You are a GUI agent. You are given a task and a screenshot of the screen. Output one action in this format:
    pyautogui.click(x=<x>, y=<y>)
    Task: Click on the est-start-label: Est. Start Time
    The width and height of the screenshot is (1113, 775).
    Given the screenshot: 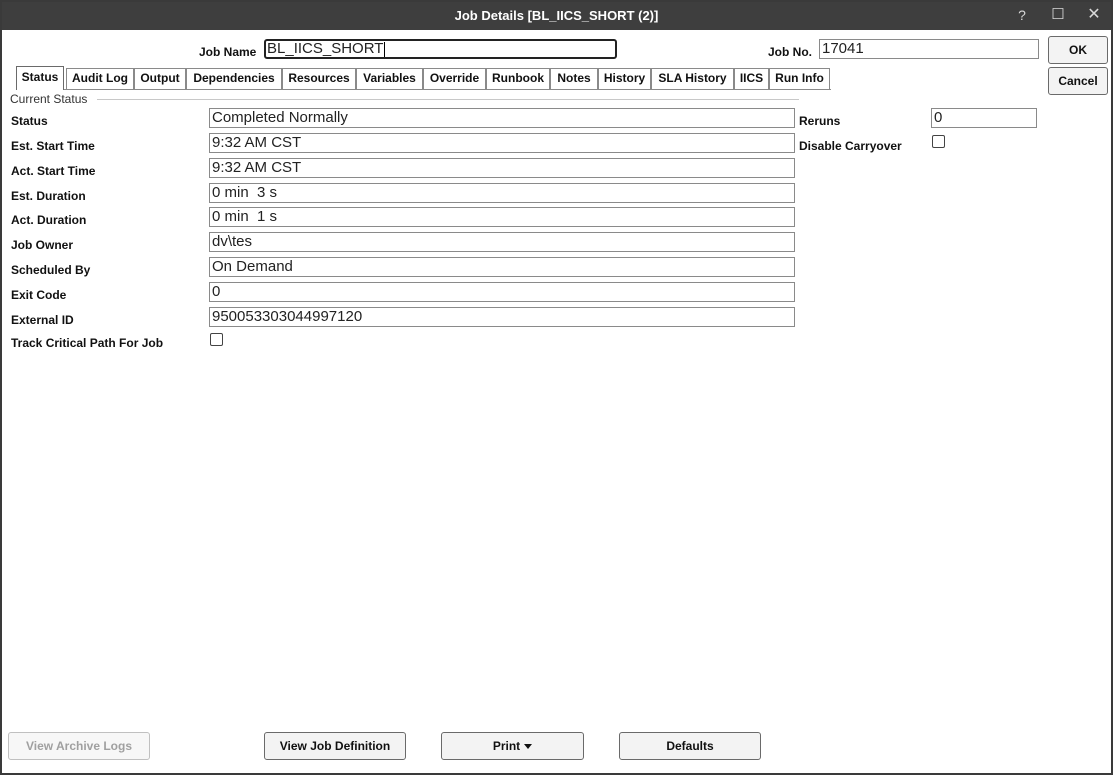 What is the action you would take?
    pyautogui.click(x=53, y=146)
    